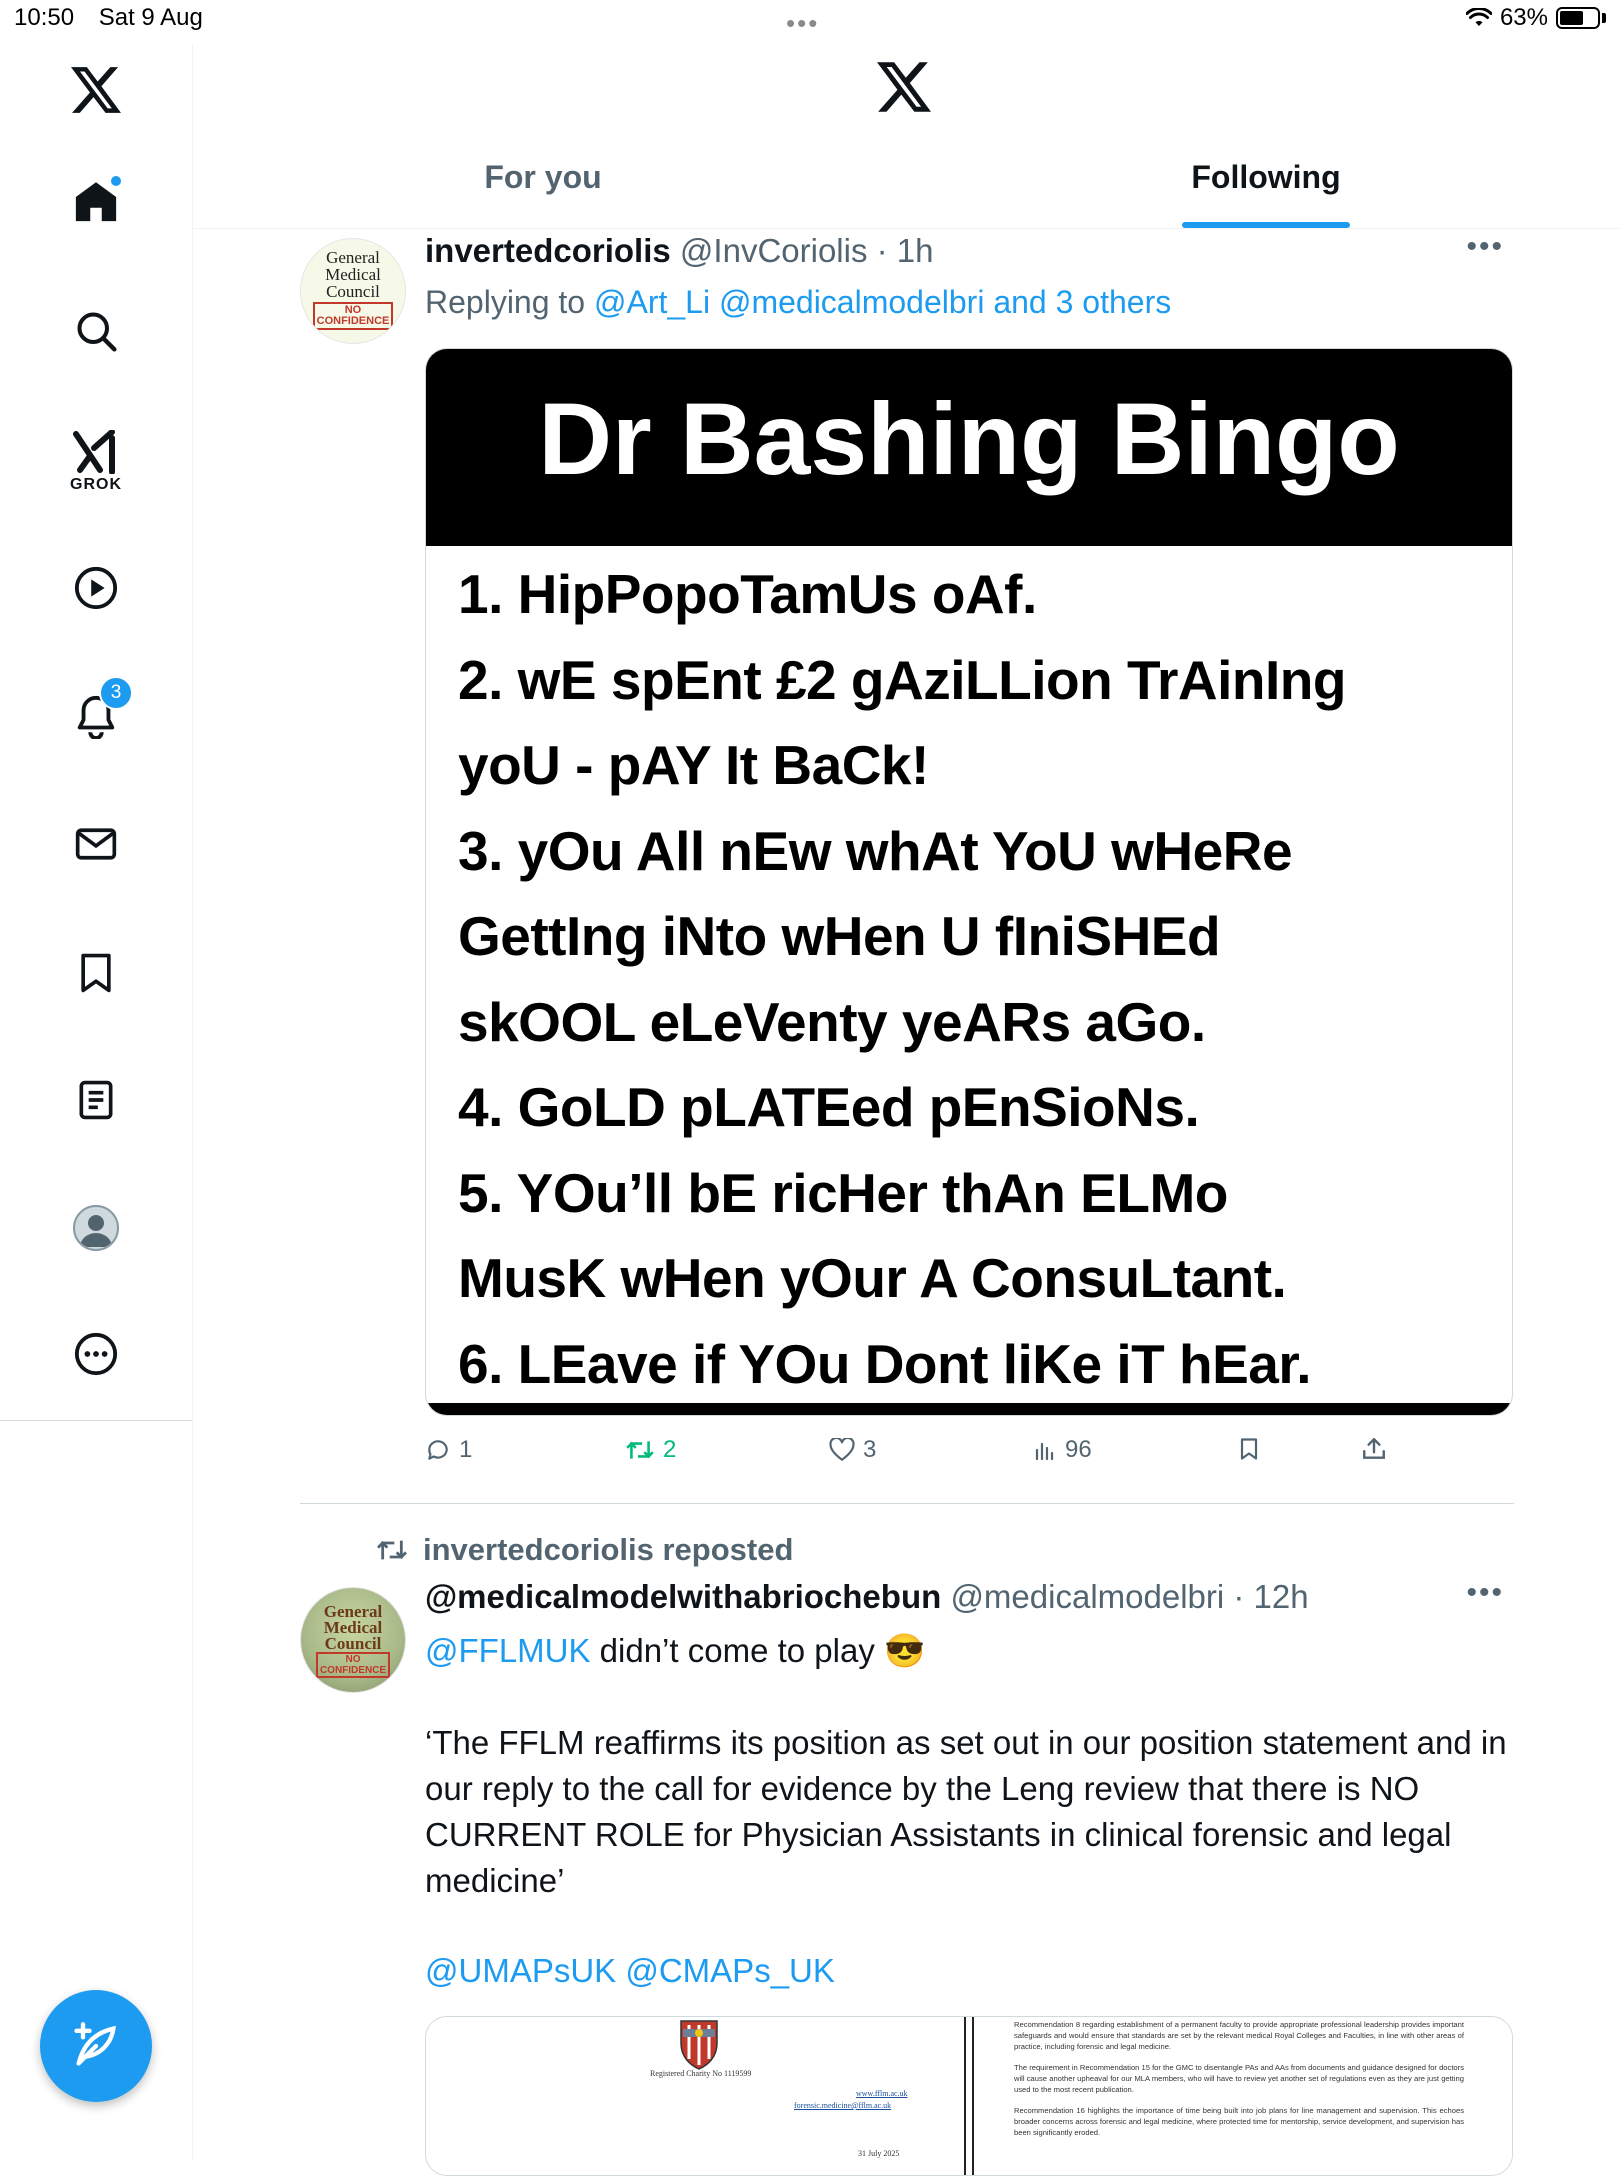 Image resolution: width=1620 pixels, height=2176 pixels. Describe the element at coordinates (509, 302) in the screenshot. I see `replying-prefix: Replying to` at that location.